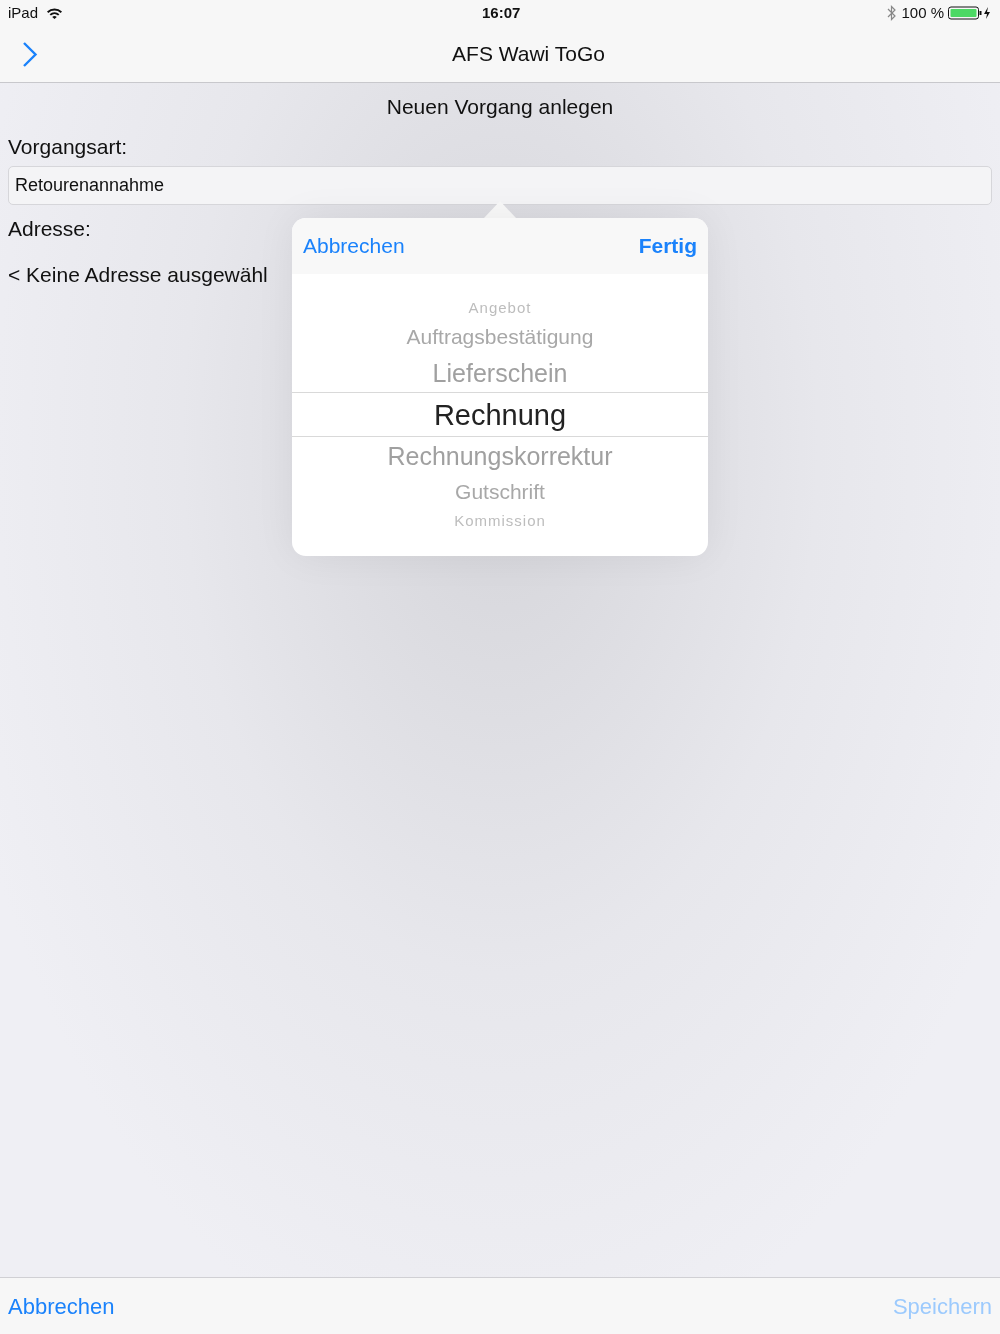  What do you see at coordinates (23, 12) in the screenshot?
I see `device-name: iPad` at bounding box center [23, 12].